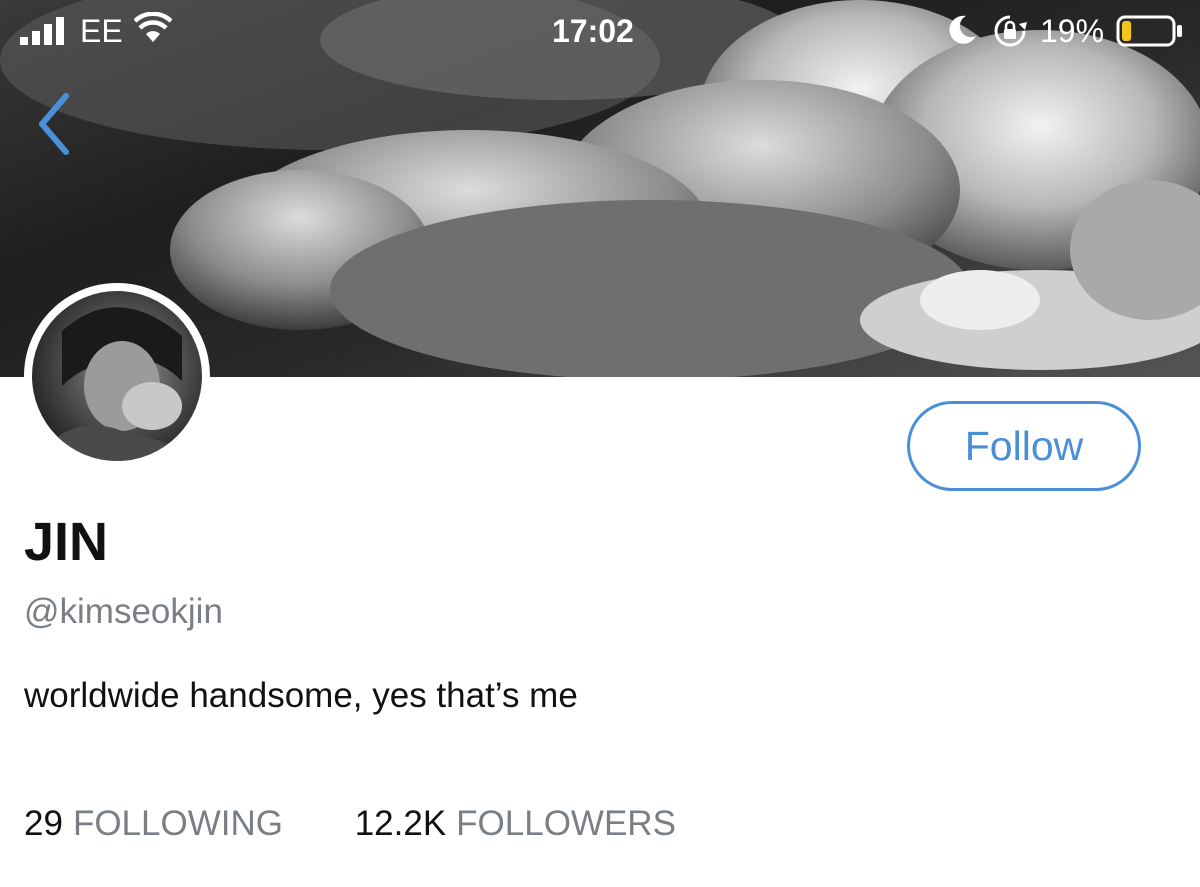 The width and height of the screenshot is (1200, 887). I want to click on rotation-lock-icon, so click(1010, 31).